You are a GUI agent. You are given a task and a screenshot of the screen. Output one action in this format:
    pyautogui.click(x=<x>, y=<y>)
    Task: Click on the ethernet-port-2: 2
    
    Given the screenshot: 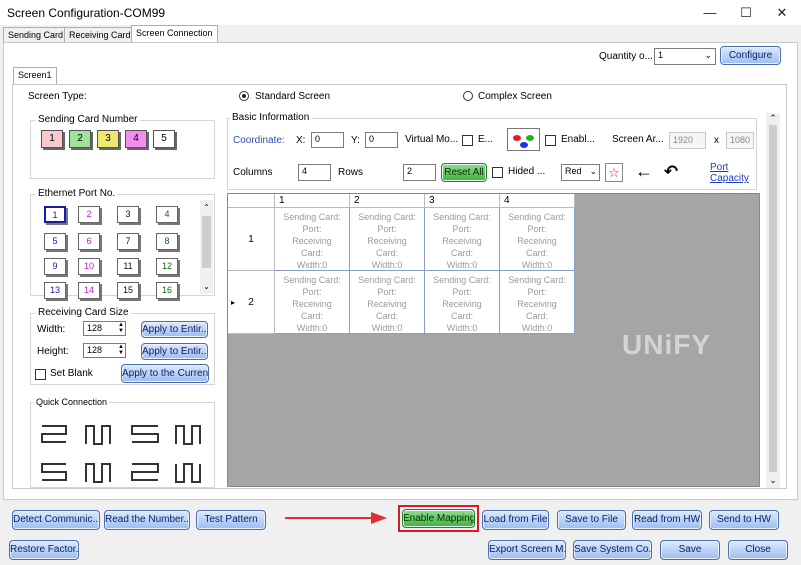 What is the action you would take?
    pyautogui.click(x=89, y=214)
    